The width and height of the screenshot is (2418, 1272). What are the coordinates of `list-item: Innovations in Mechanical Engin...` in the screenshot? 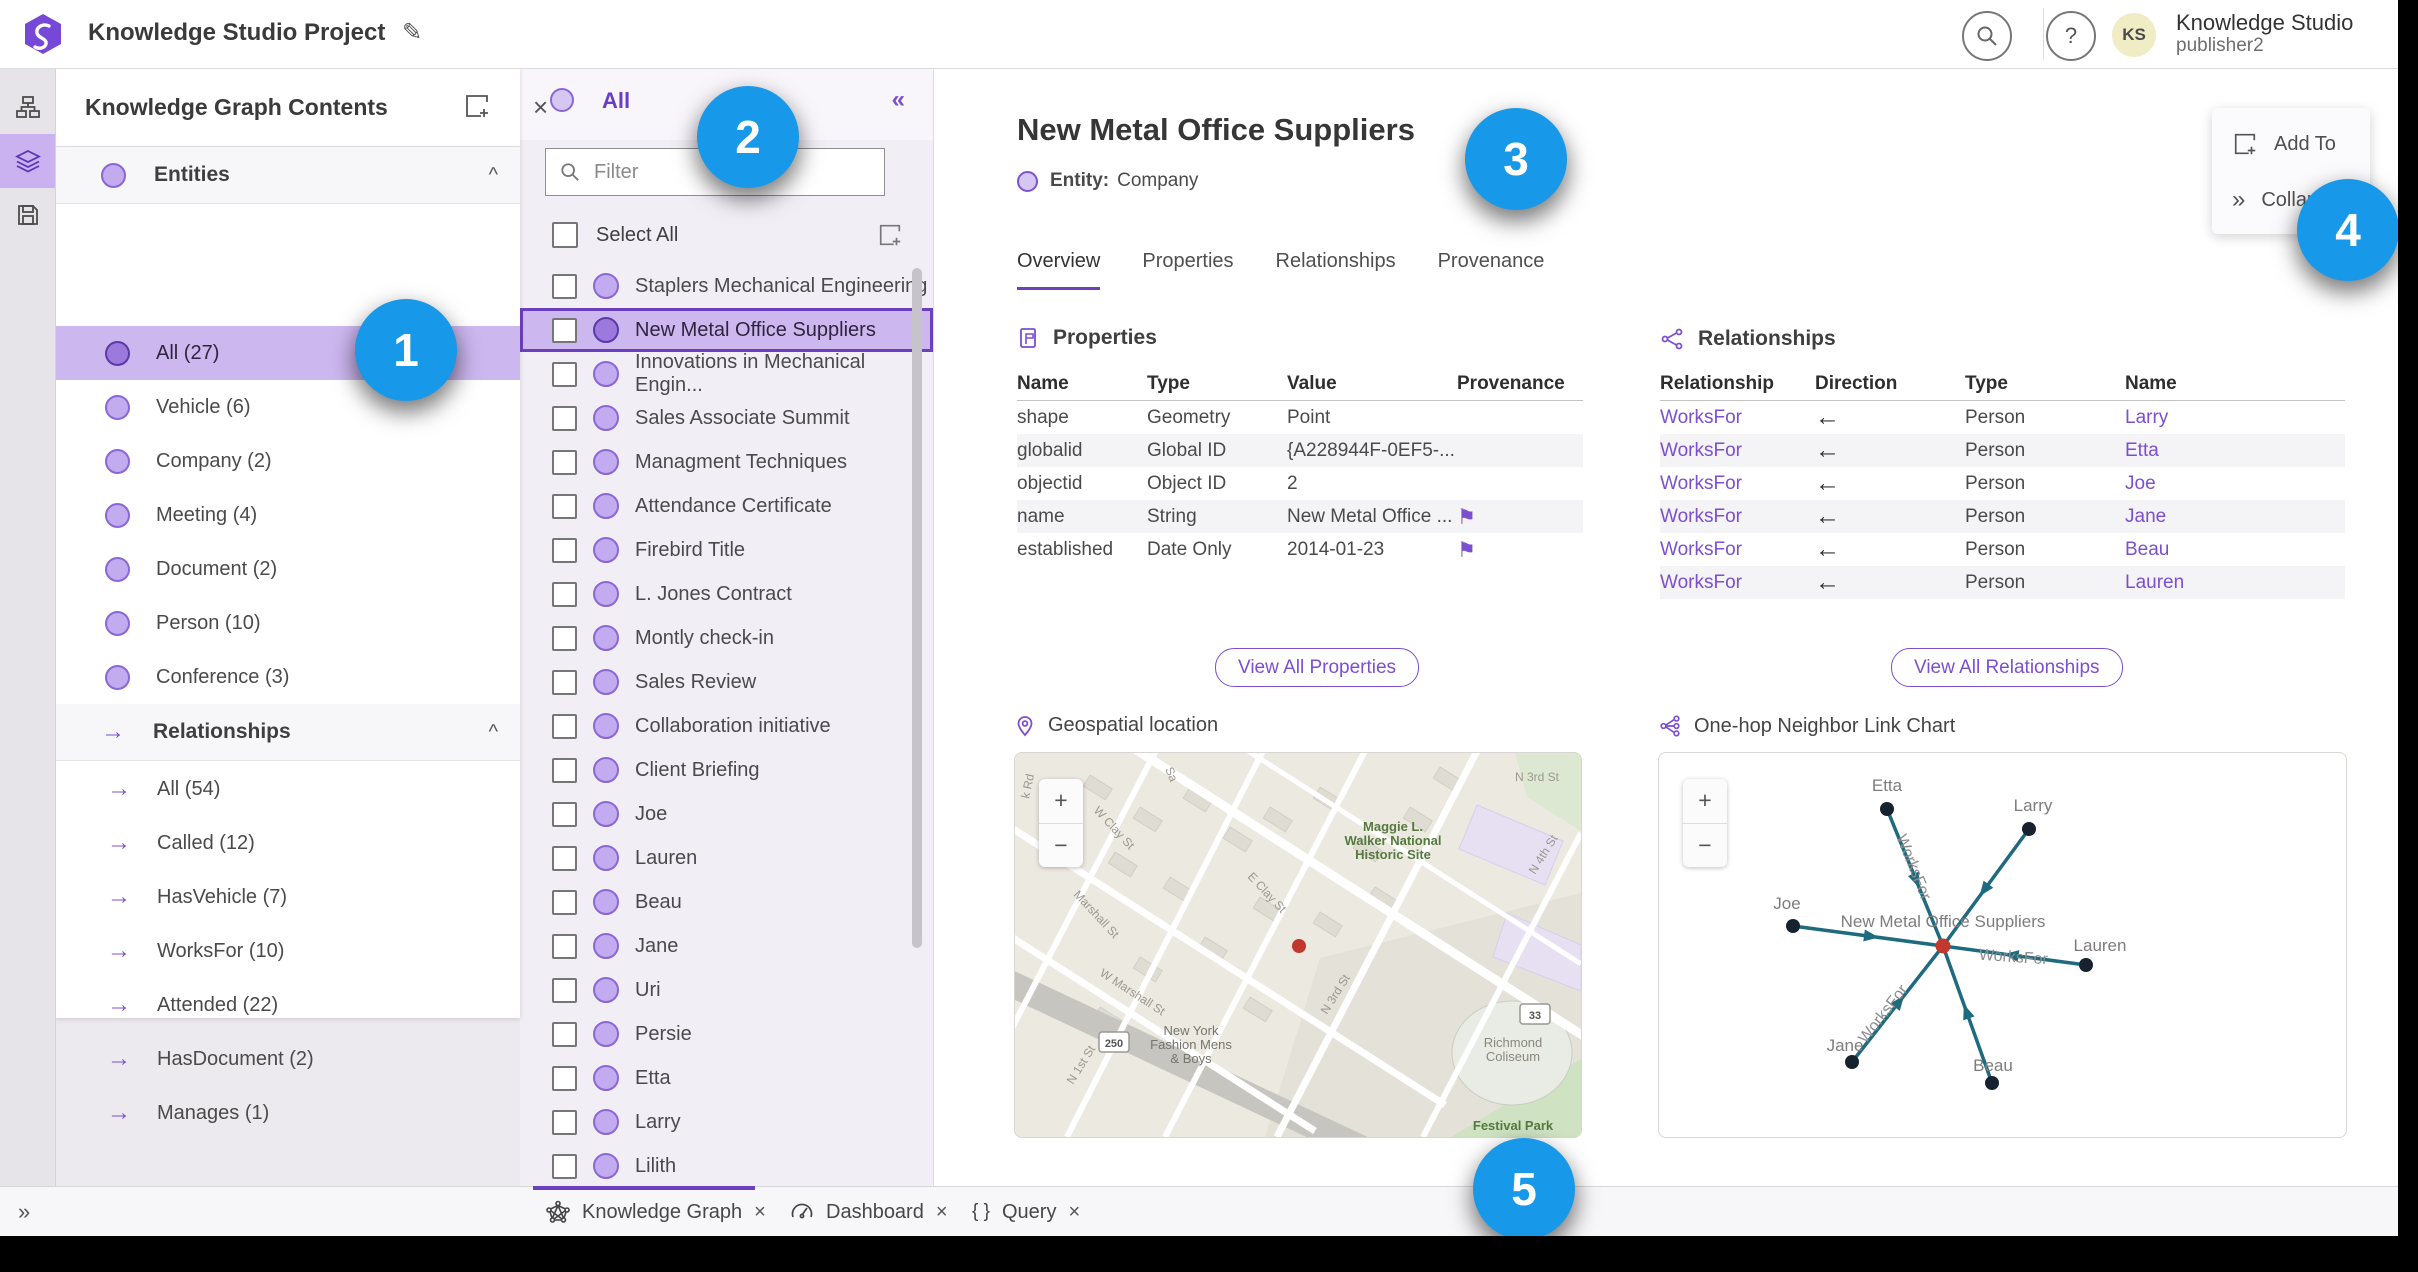 It's located at (726, 373).